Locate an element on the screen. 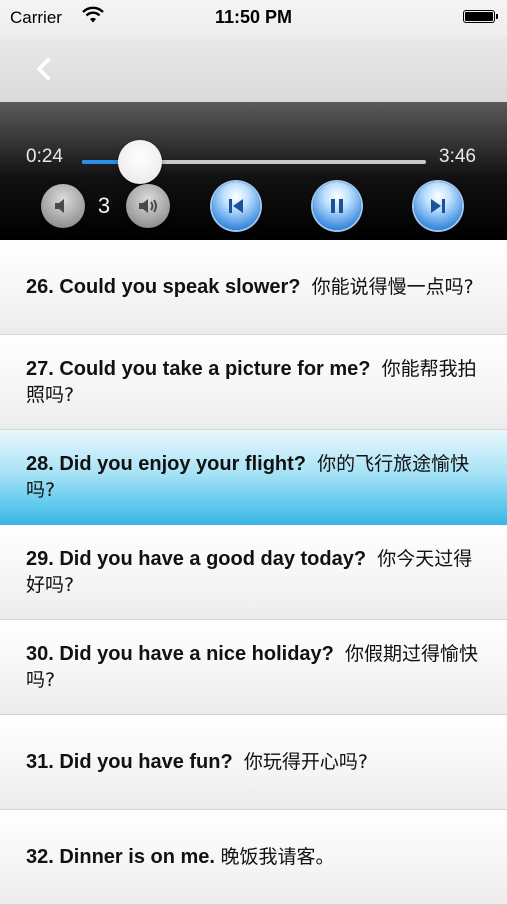 This screenshot has width=507, height=905. current-time: 0:24 is located at coordinates (44, 156).